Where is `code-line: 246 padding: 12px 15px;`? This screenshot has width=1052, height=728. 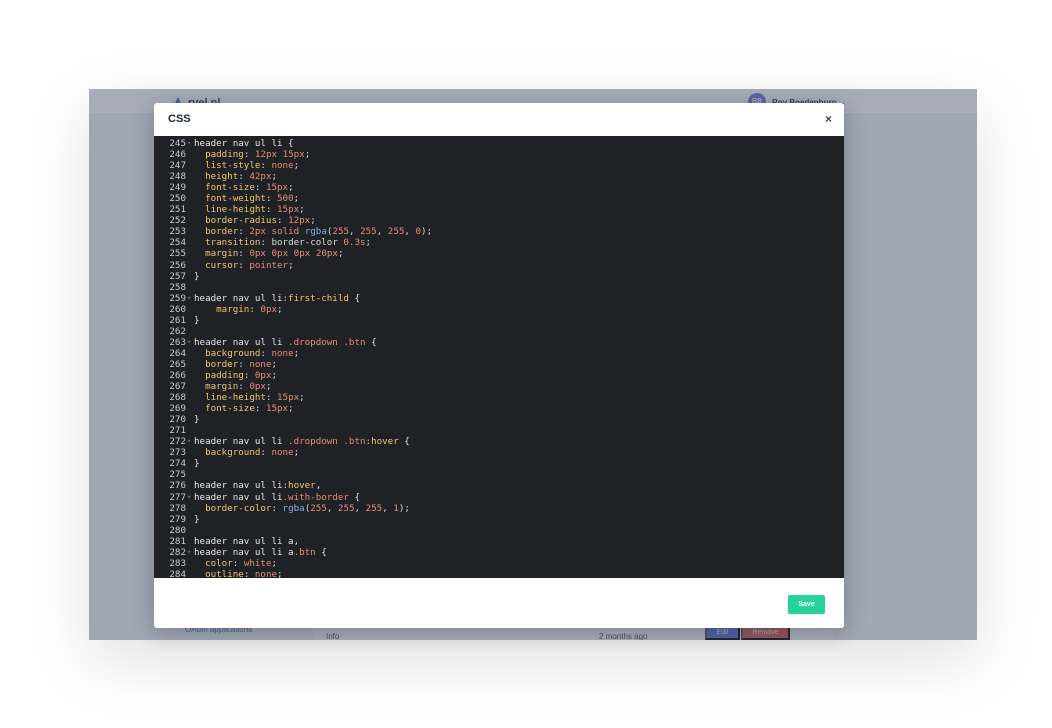 code-line: 246 padding: 12px 15px; is located at coordinates (499, 154).